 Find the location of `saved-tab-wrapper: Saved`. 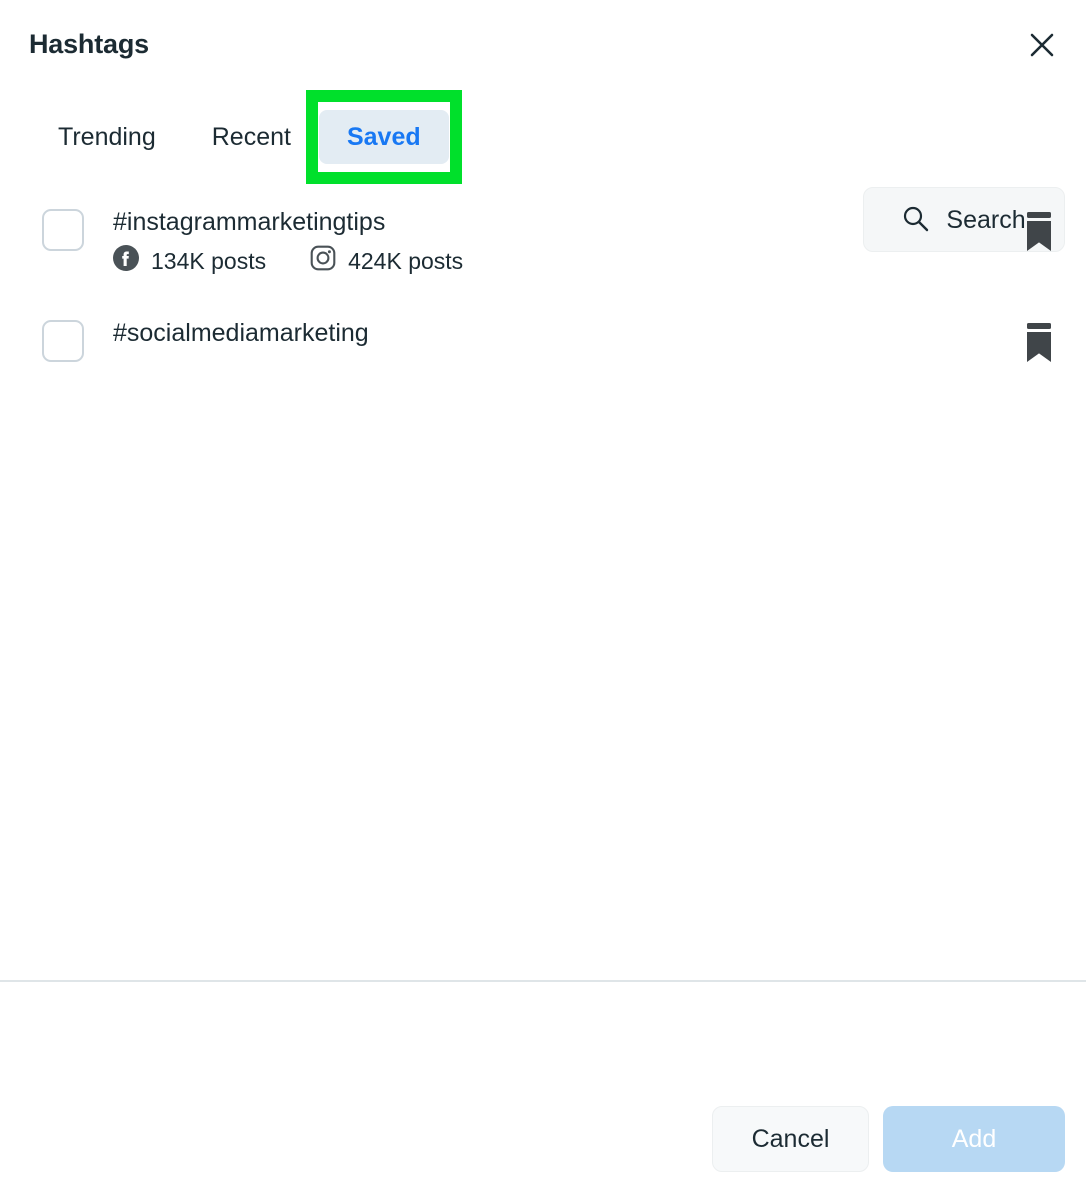

saved-tab-wrapper: Saved is located at coordinates (383, 137).